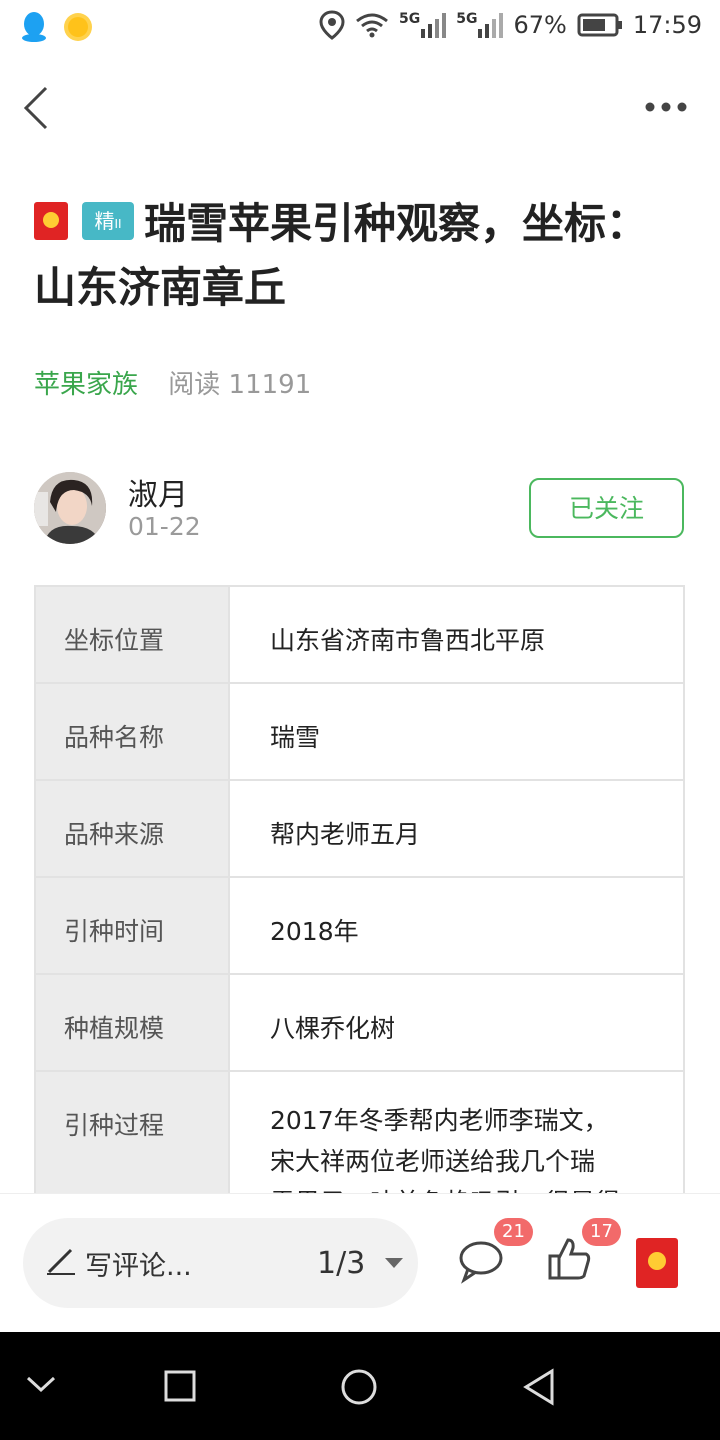 The image size is (720, 1440). Describe the element at coordinates (601, 1232) in the screenshot. I see `like-count-badge: 17` at that location.